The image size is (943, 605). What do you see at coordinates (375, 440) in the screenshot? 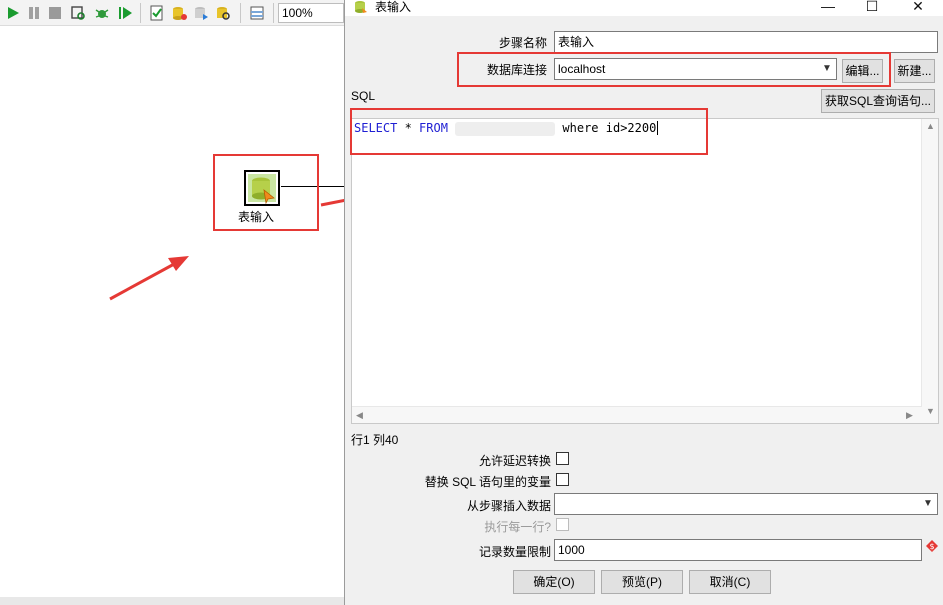
I see `cursor-position: 行1 列40` at bounding box center [375, 440].